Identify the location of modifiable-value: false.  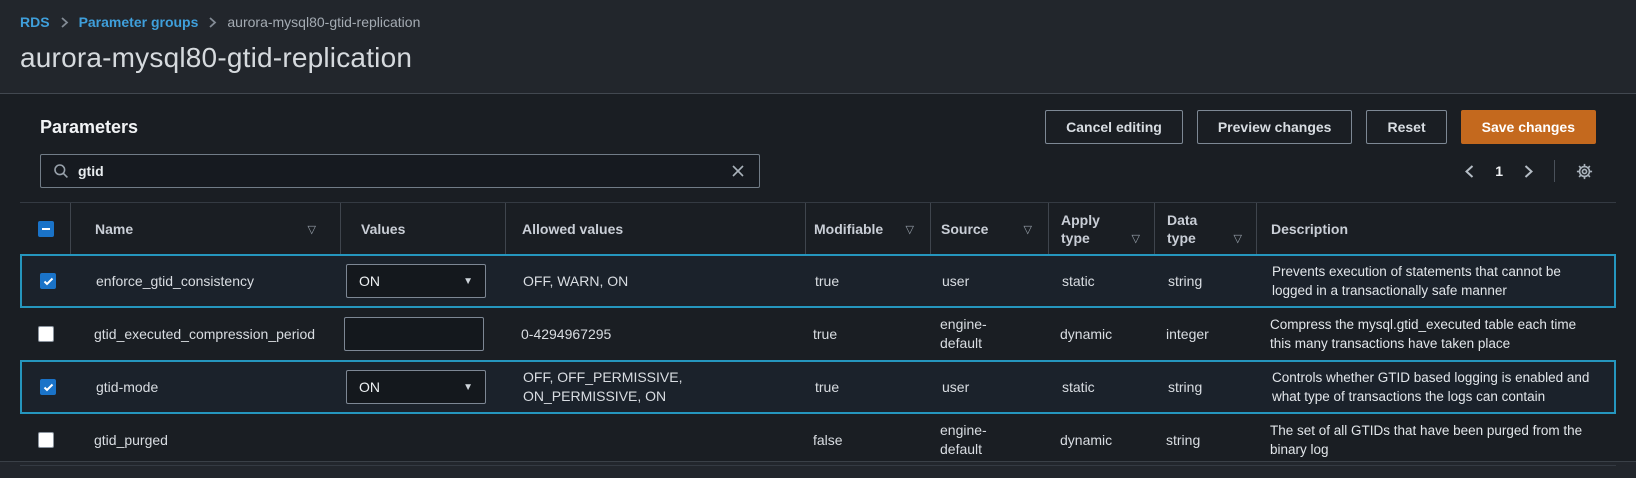
(828, 439).